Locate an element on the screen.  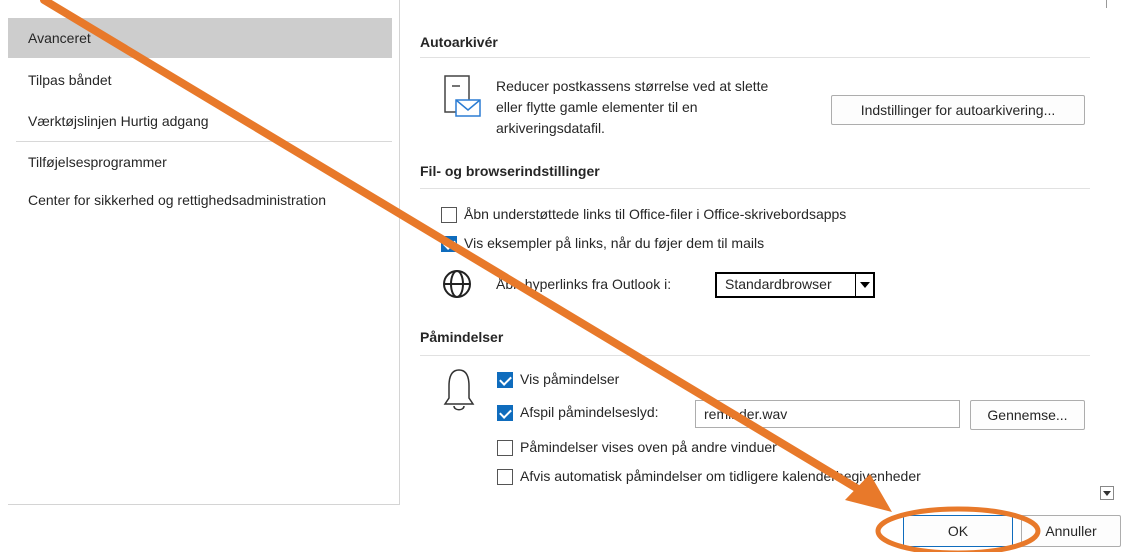
show-reminders-label: Vis påmindelser is located at coordinates (570, 379).